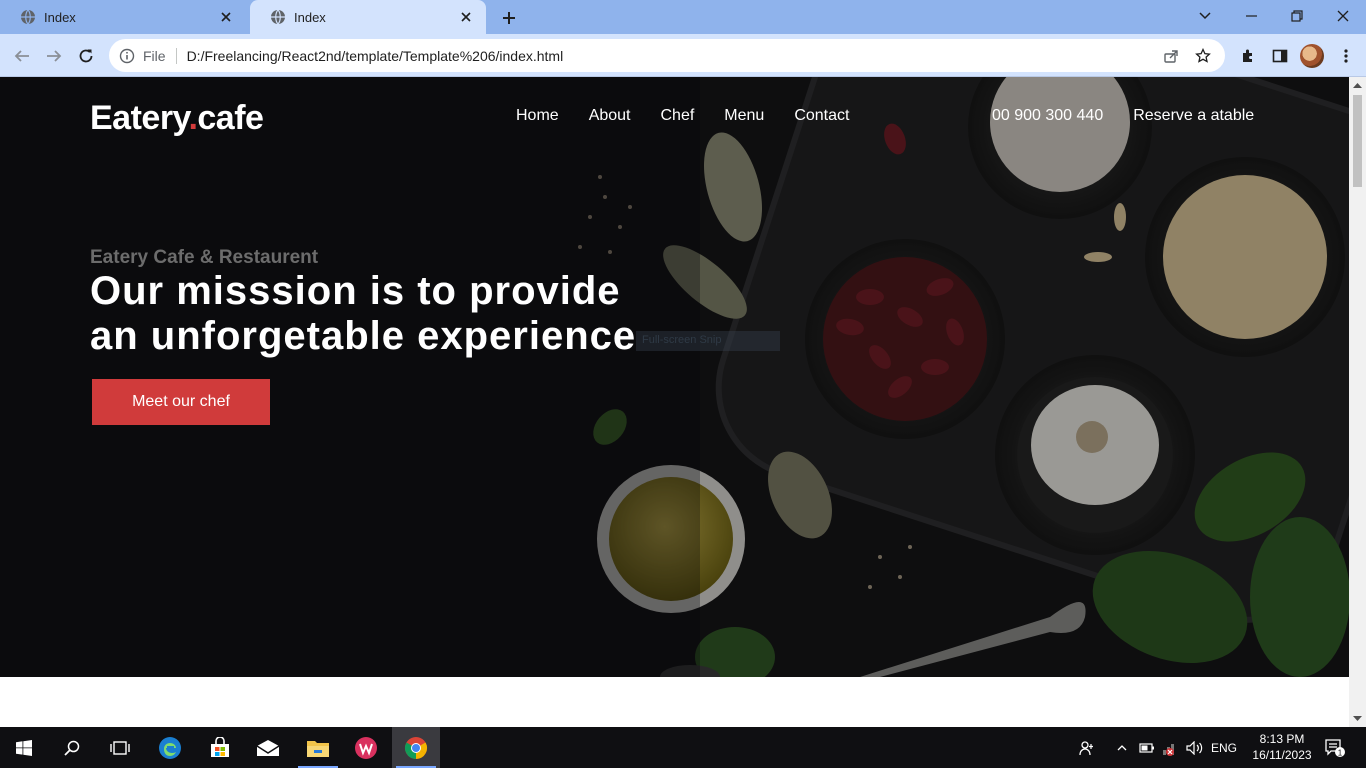 Image resolution: width=1366 pixels, height=768 pixels. I want to click on scroll-thumb, so click(1357, 141).